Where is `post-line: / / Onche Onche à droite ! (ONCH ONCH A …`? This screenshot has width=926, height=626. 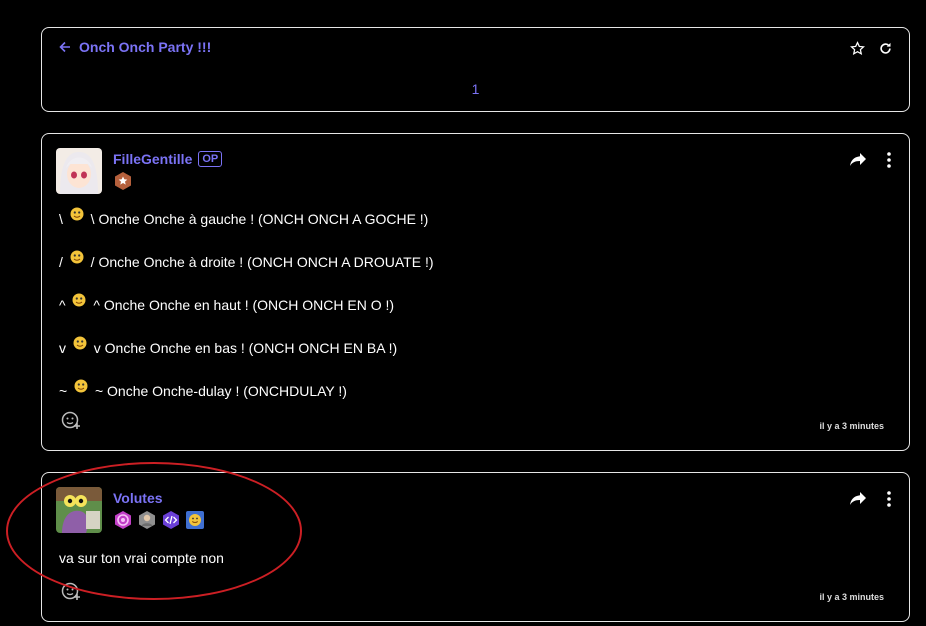 post-line: / / Onche Onche à droite ! (ONCH ONCH A … is located at coordinates (246, 261).